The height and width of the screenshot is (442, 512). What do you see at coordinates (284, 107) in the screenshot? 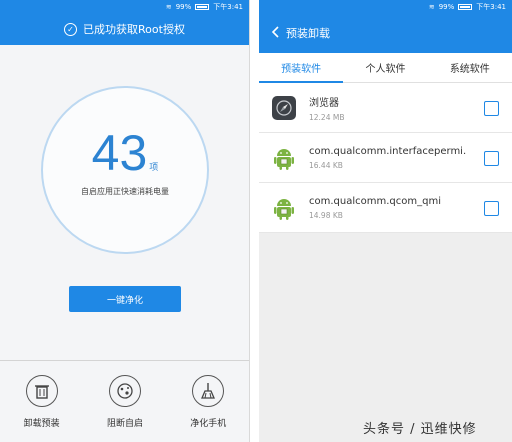
I see `browser-icon` at bounding box center [284, 107].